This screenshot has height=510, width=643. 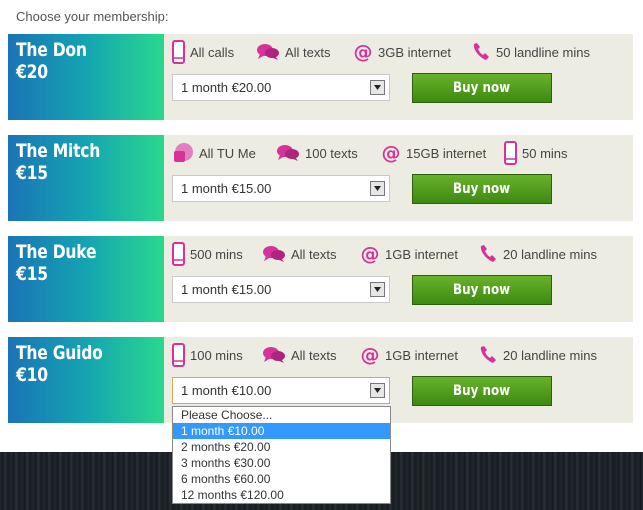 I want to click on feature-label: 100 mins, so click(x=216, y=355).